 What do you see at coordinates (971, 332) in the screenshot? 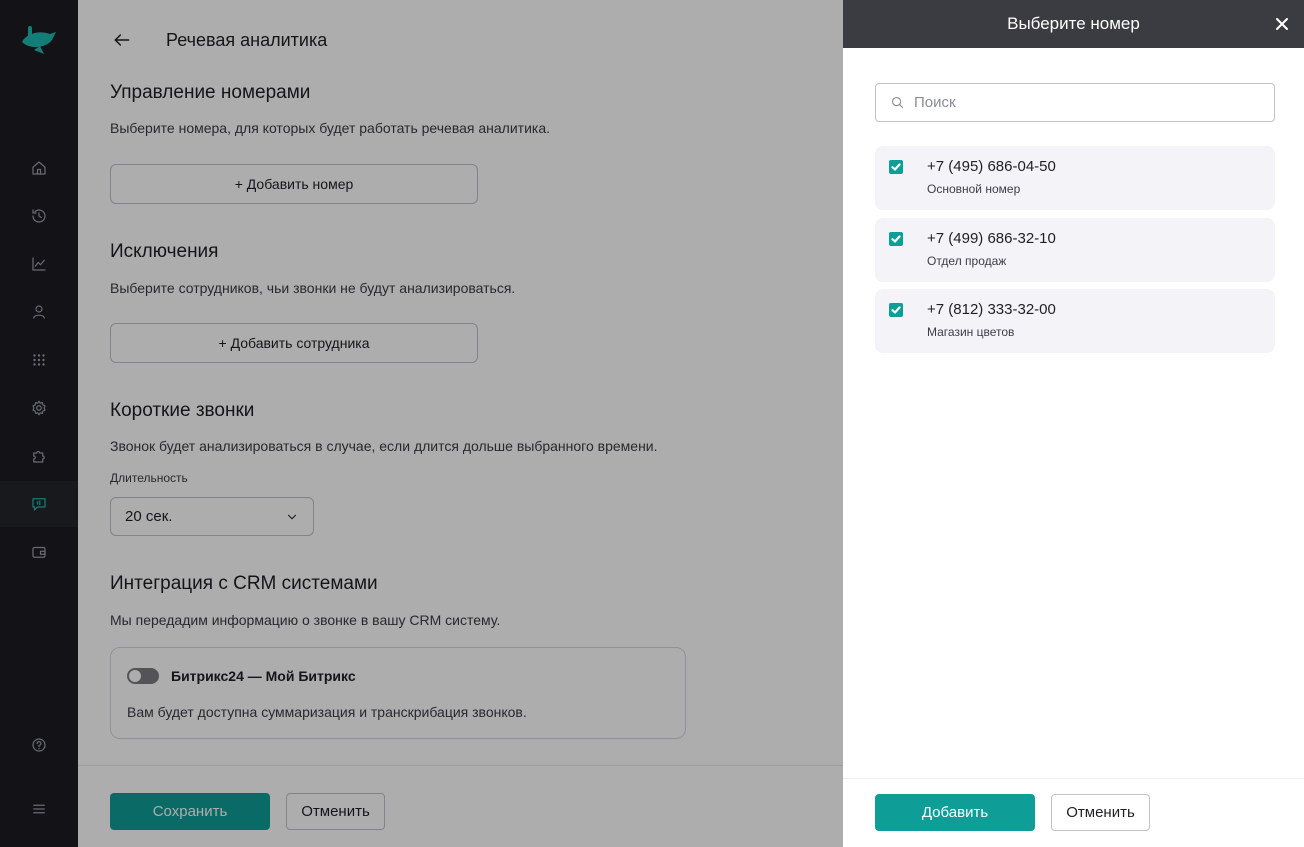
I see `number-label: Магазин цветов` at bounding box center [971, 332].